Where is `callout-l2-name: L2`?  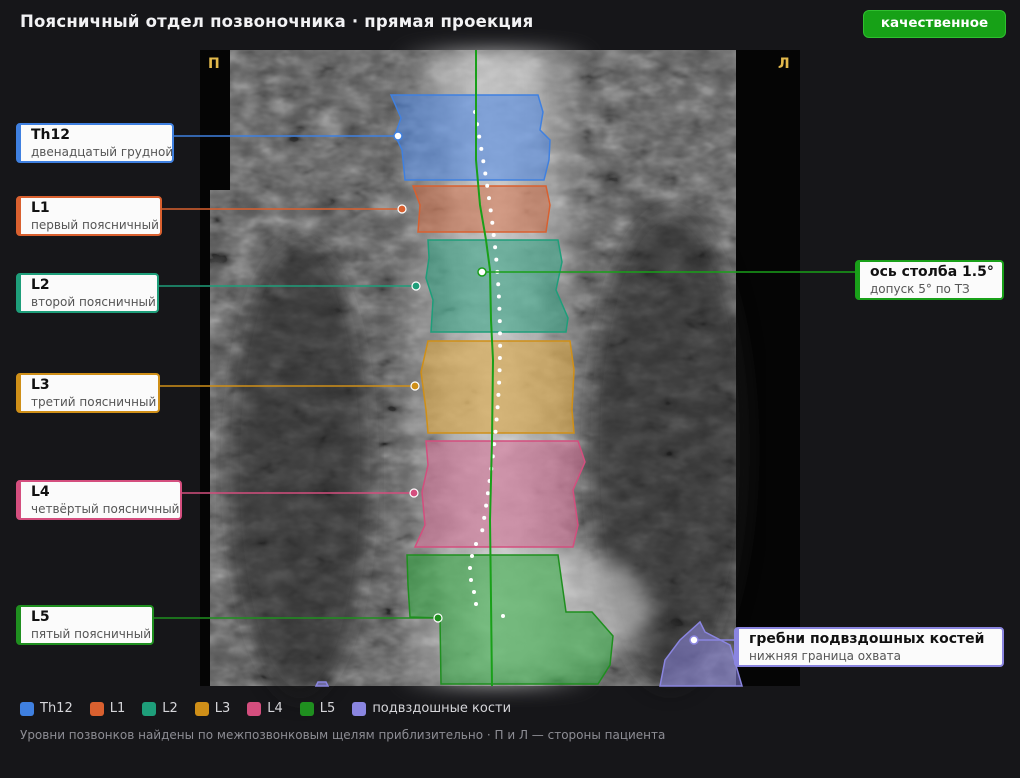
callout-l2-name: L2 is located at coordinates (40, 285).